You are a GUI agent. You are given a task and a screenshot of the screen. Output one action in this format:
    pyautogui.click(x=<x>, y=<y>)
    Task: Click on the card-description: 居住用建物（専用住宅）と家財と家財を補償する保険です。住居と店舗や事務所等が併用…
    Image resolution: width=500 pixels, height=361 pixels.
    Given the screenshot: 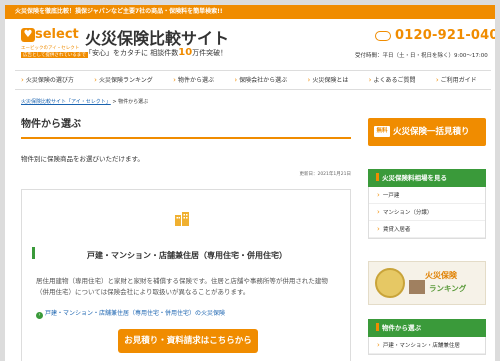 What is the action you would take?
    pyautogui.click(x=182, y=286)
    